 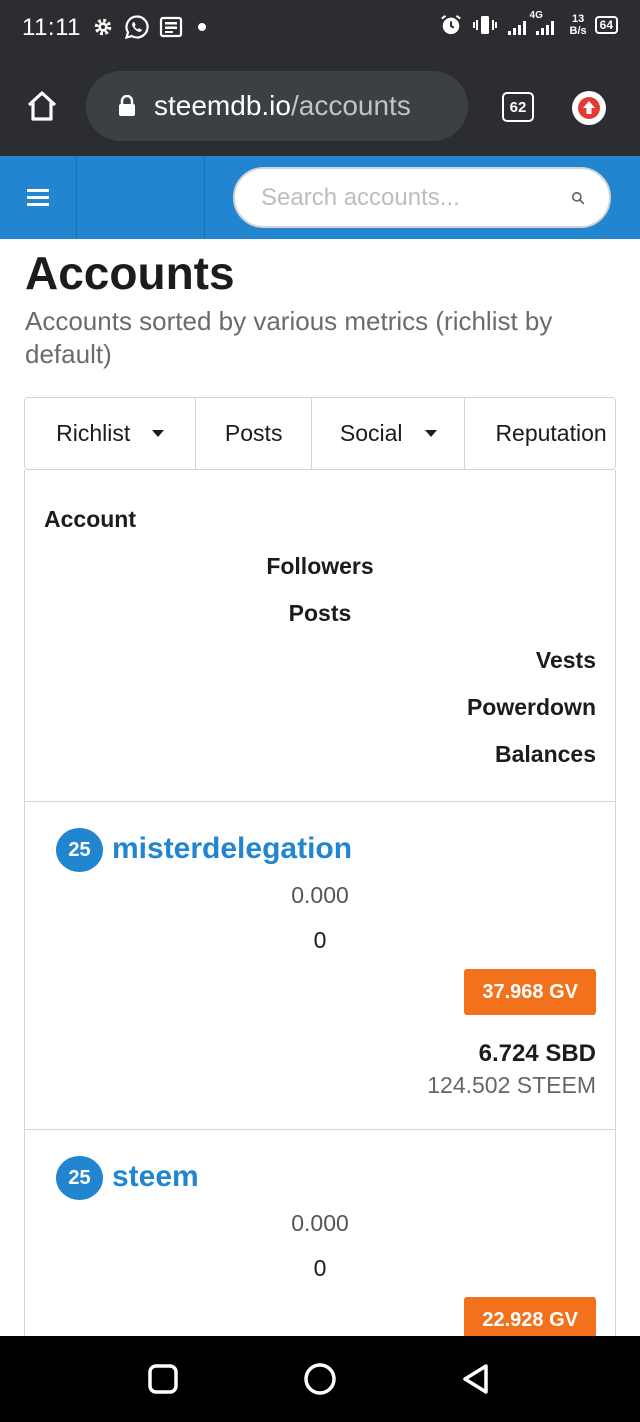 I want to click on vests-label: 37.968 GV, so click(x=530, y=992).